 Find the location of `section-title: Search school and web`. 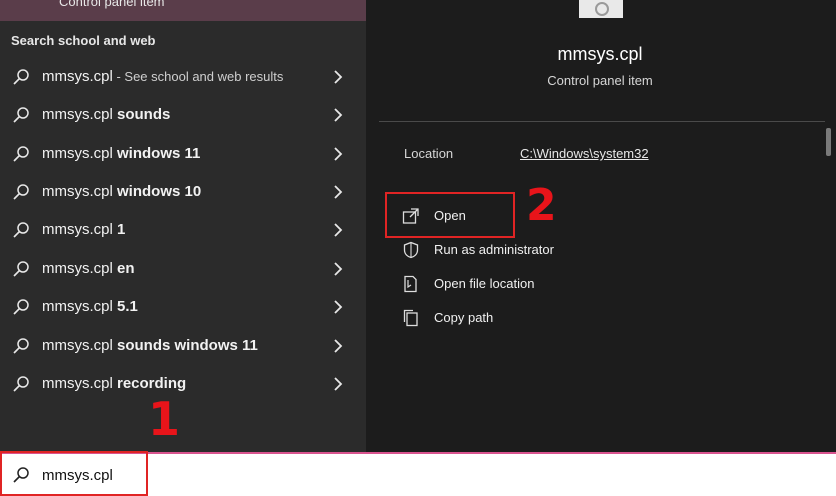

section-title: Search school and web is located at coordinates (83, 40).